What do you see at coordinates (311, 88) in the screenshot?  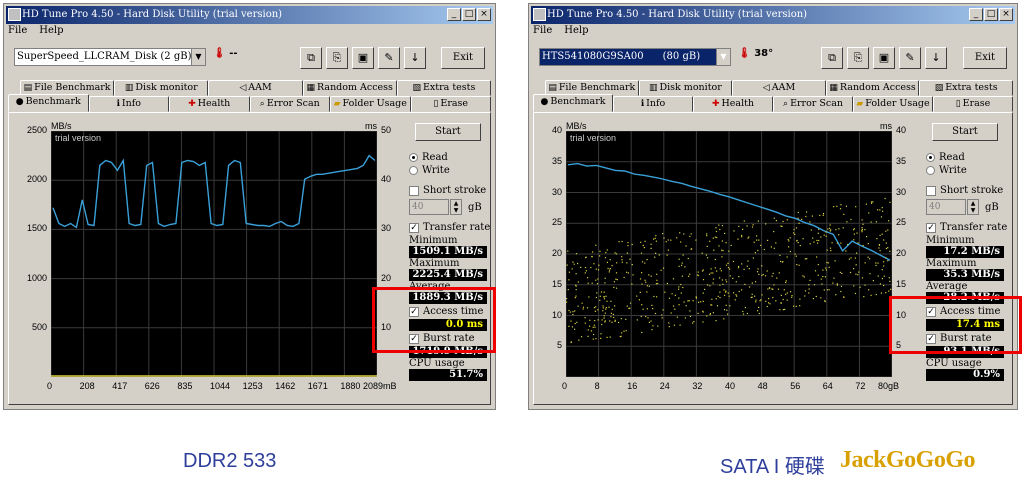 I see `random-access-icon: ▦` at bounding box center [311, 88].